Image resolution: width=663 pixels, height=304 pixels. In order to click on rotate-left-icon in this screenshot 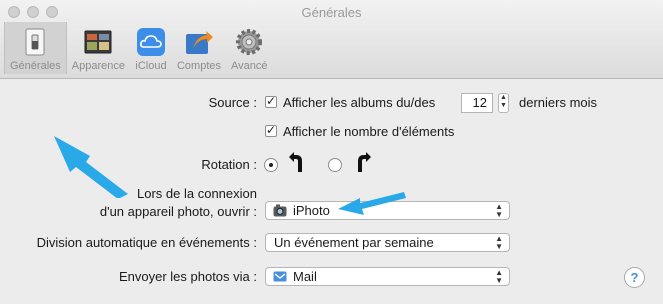, I will do `click(295, 162)`.